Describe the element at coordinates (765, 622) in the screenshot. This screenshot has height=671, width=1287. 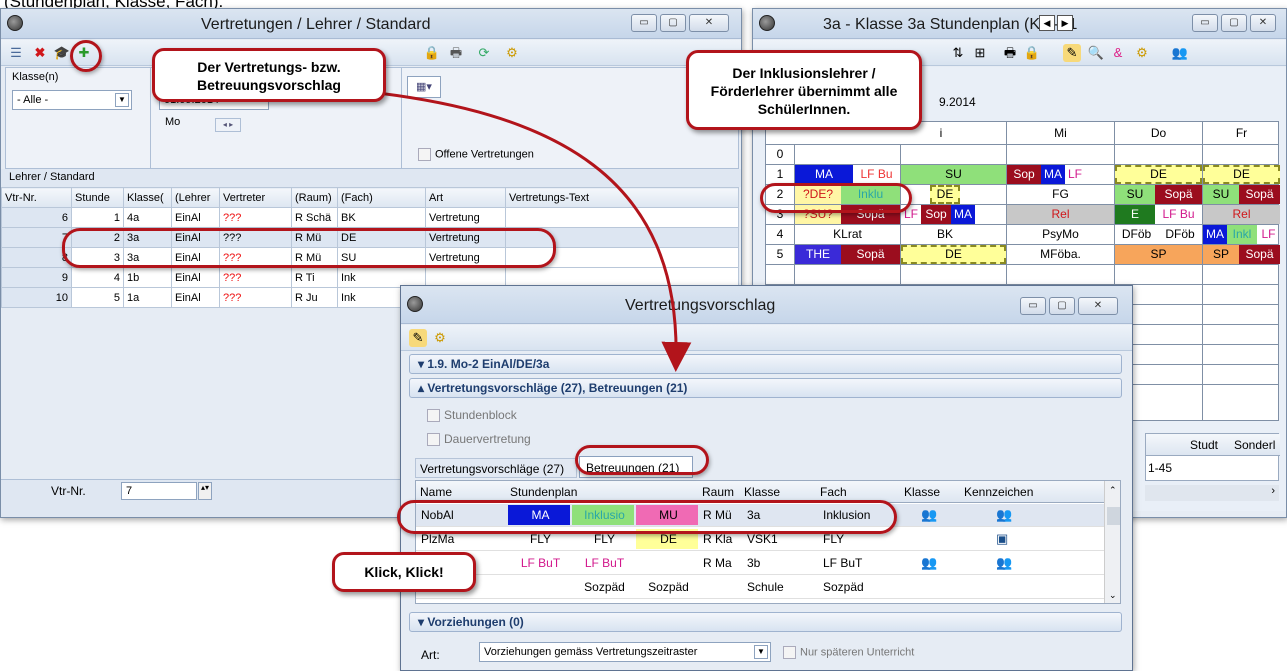
I see `section-pullforward: ▾ Vorziehungen (0)` at that location.